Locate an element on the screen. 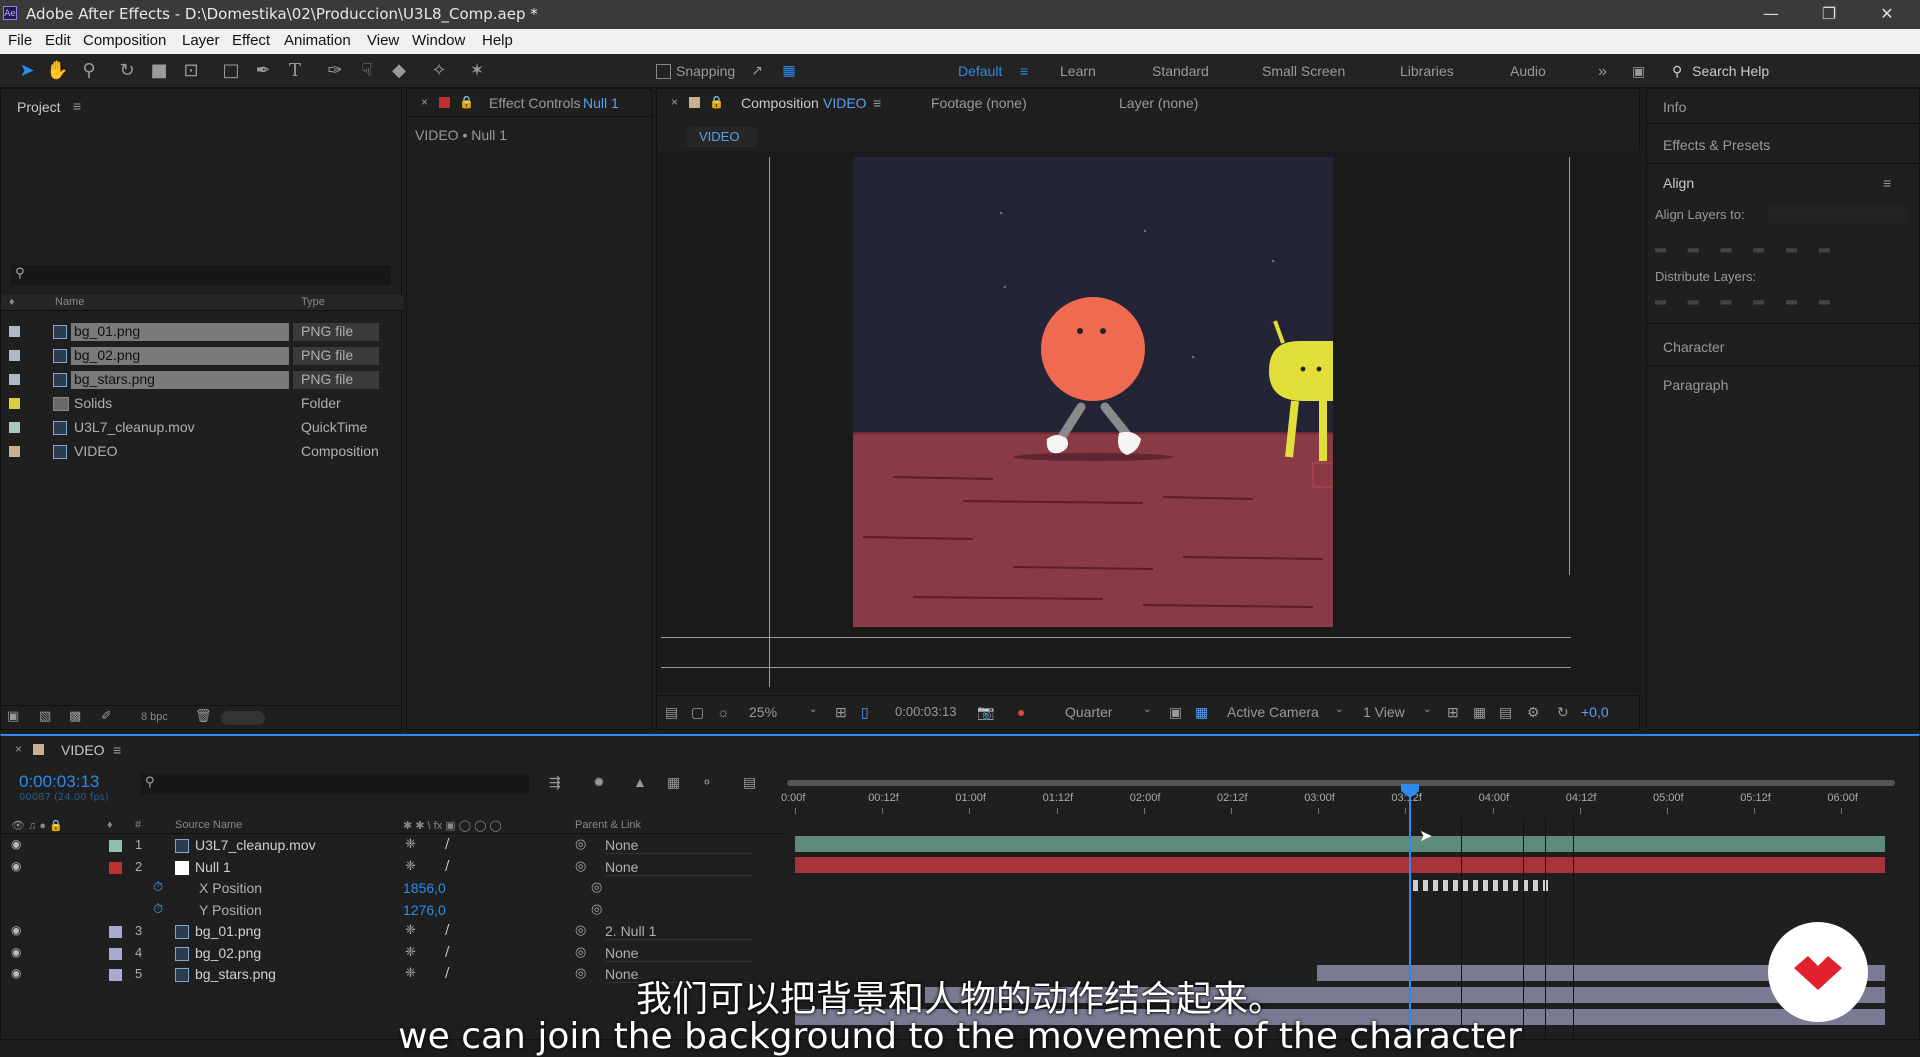 The height and width of the screenshot is (1057, 1920). align-menu-icon: ≡ is located at coordinates (1887, 183).